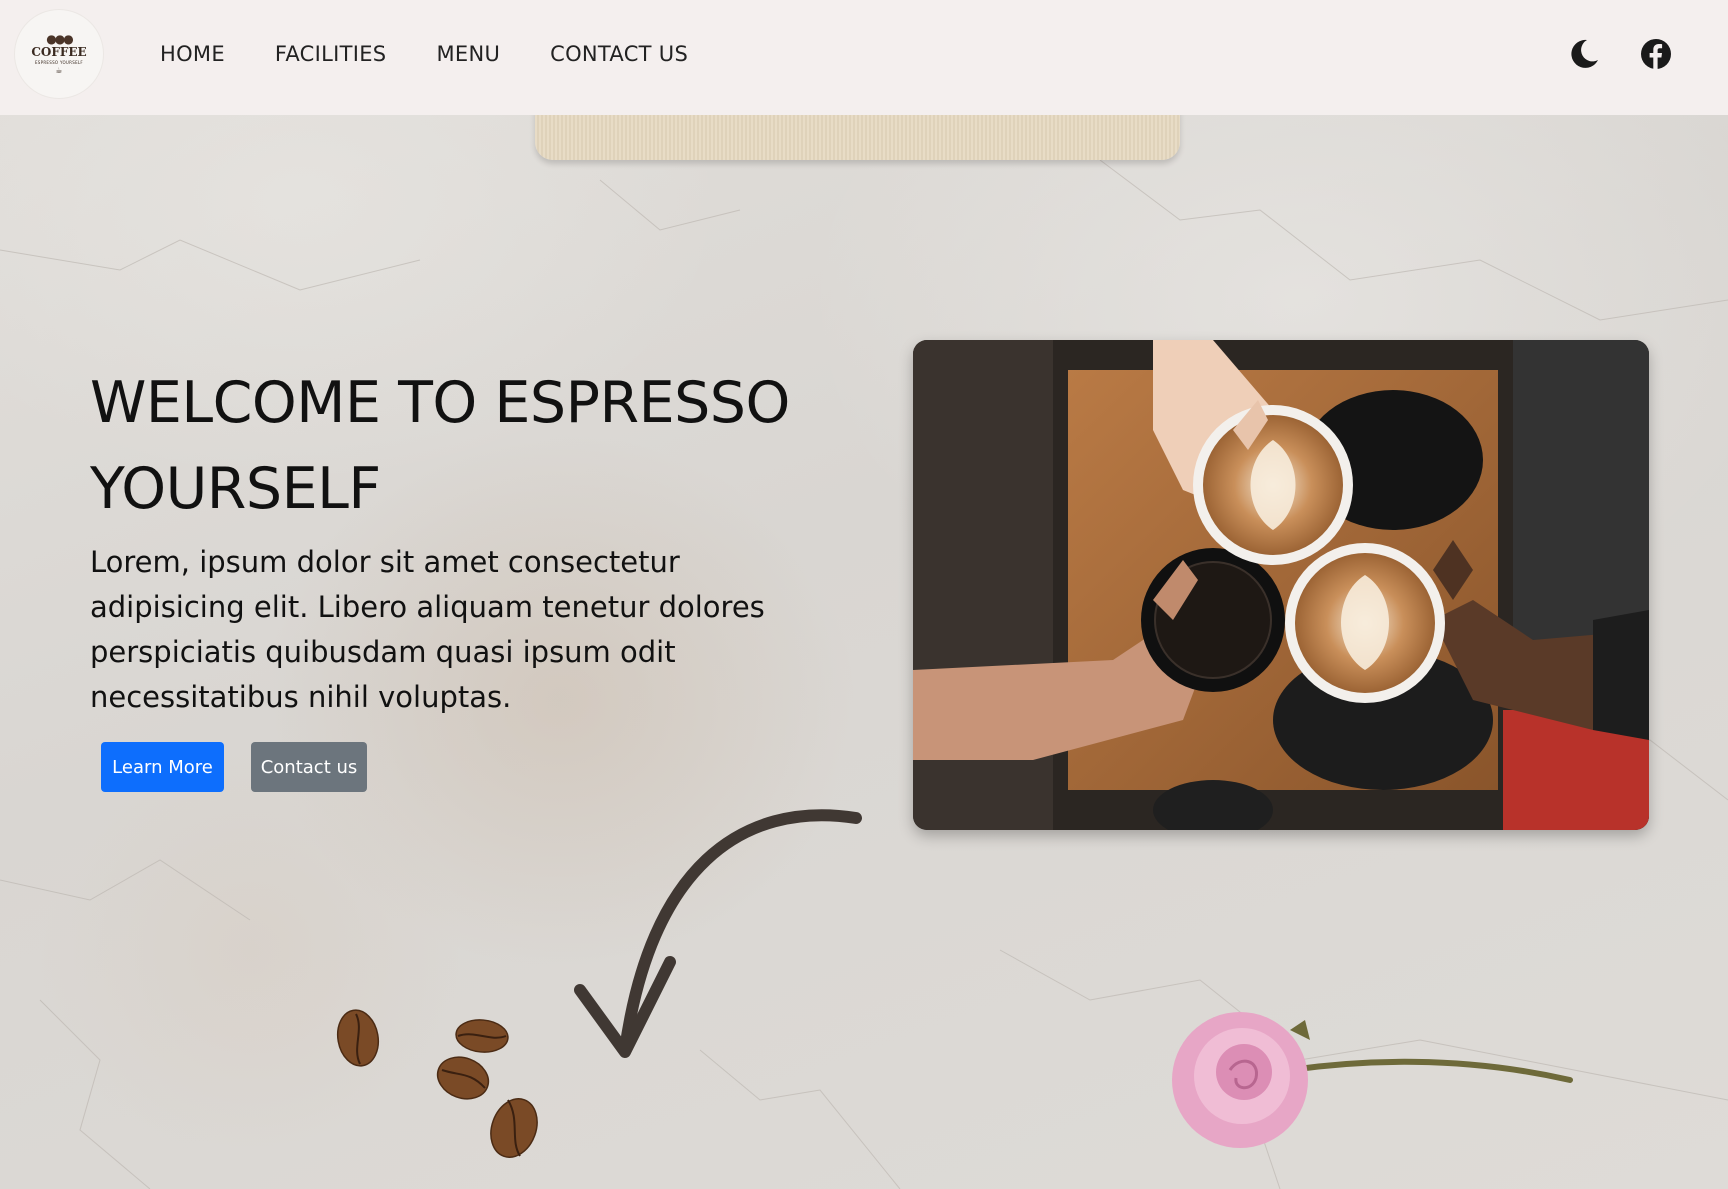 Image resolution: width=1728 pixels, height=1189 pixels. Describe the element at coordinates (437, 1083) in the screenshot. I see `coffee-beans-decoration` at that location.